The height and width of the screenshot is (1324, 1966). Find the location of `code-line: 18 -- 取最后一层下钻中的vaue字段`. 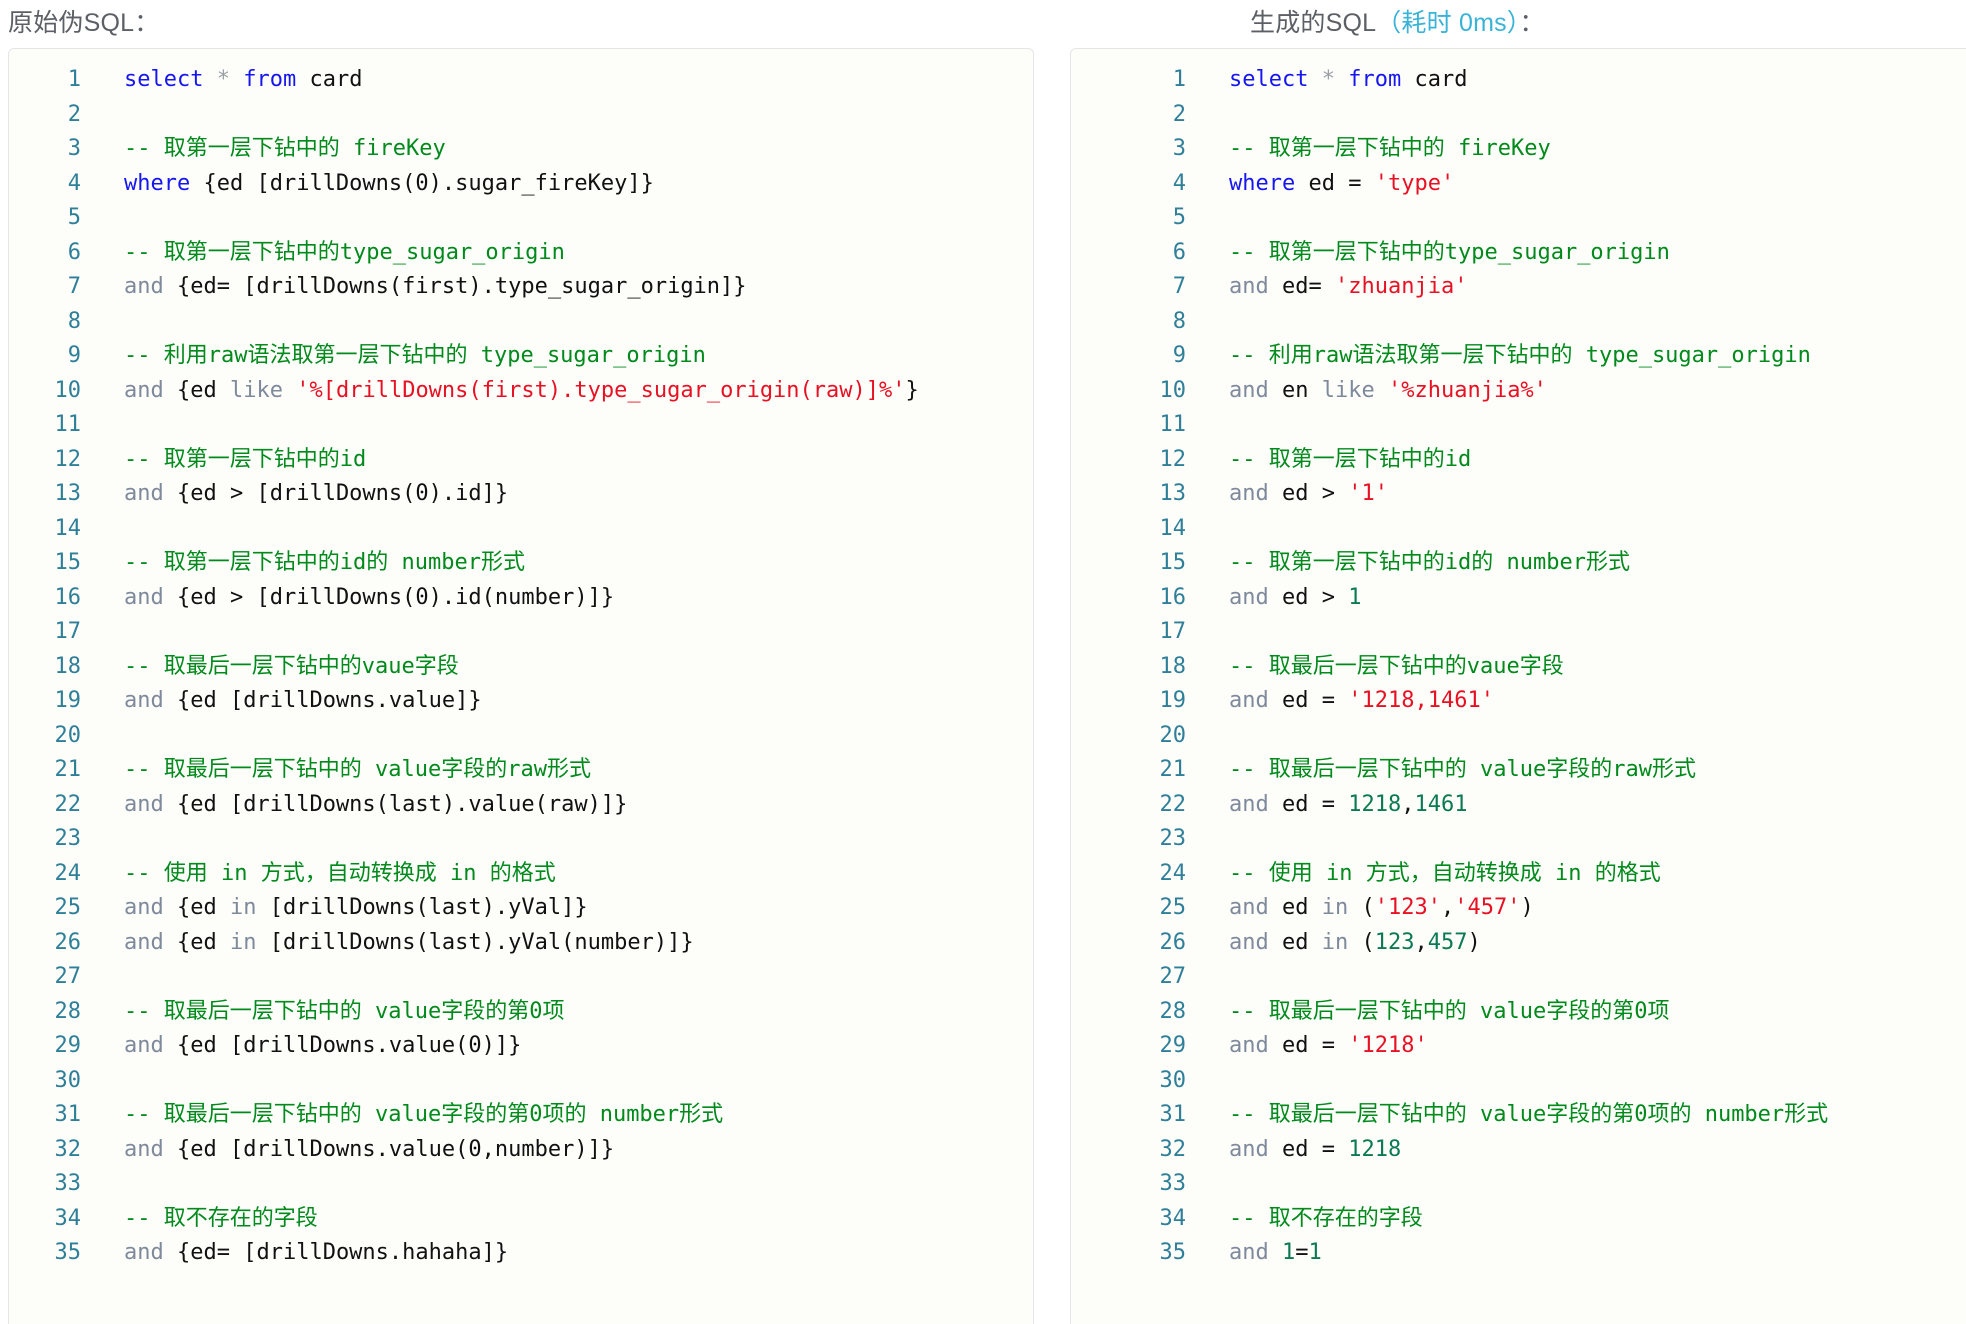

code-line: 18 -- 取最后一层下钻中的vaue字段 is located at coordinates (1518, 667).